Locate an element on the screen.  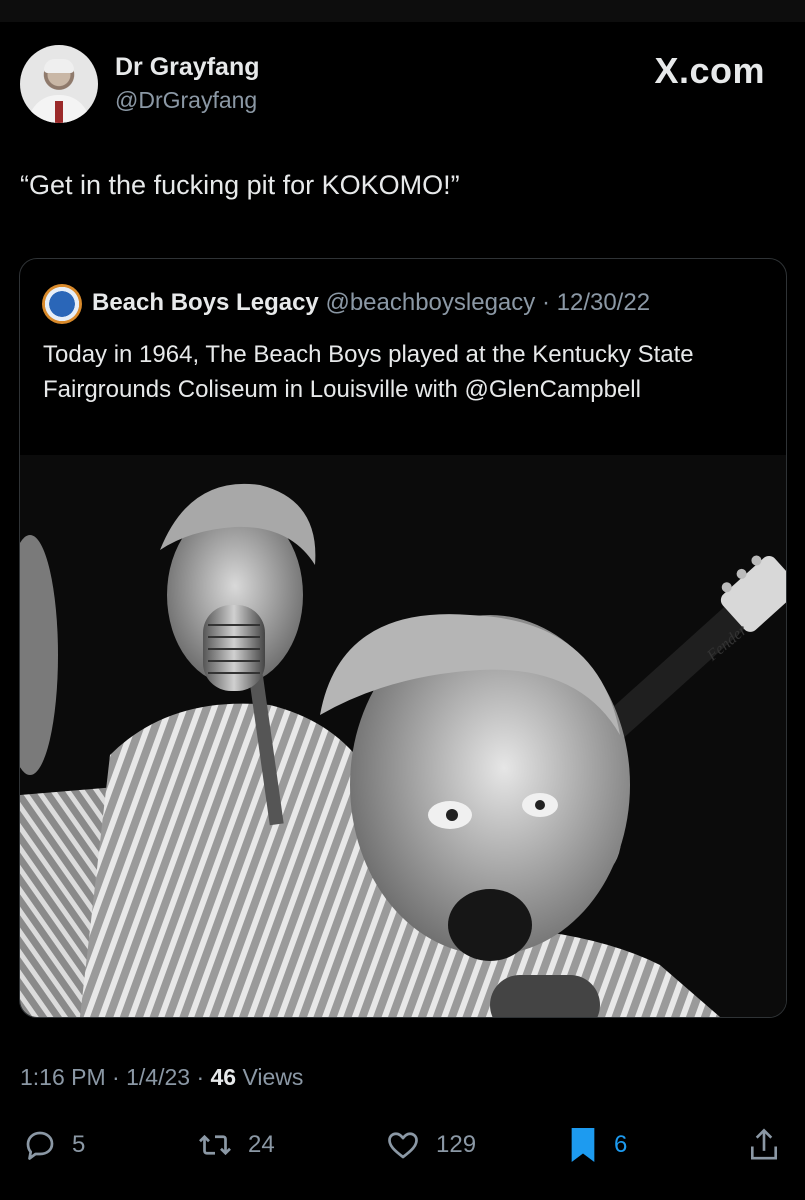
quoted-date: 12/30/22 is located at coordinates (603, 302).